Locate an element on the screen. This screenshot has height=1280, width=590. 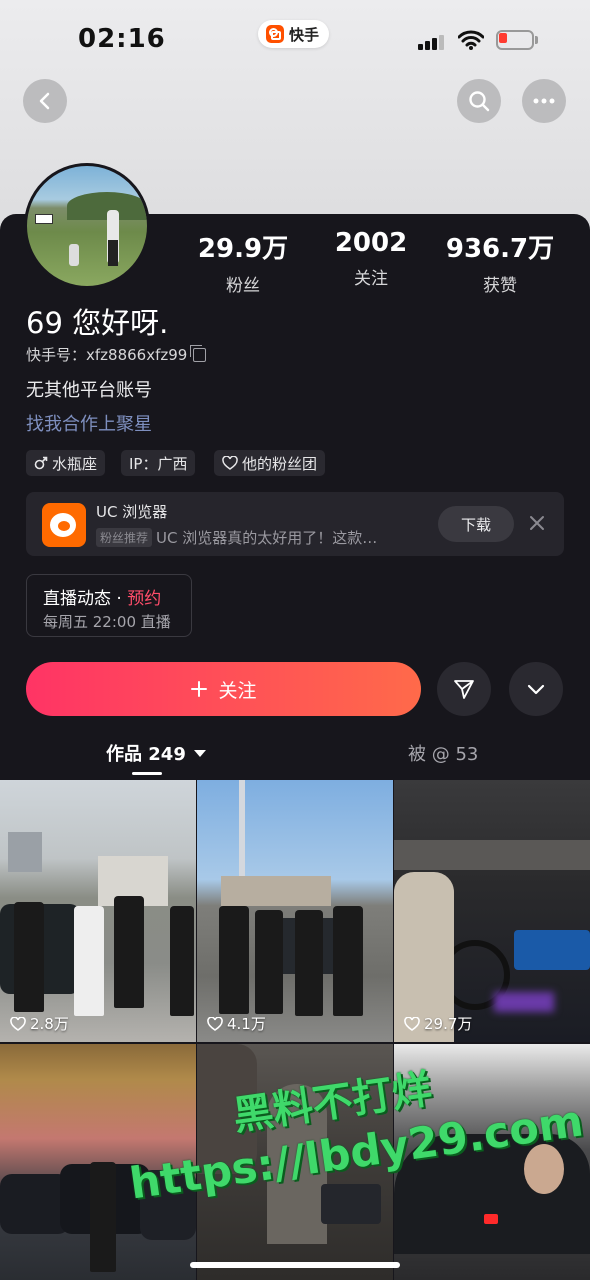
kuaishou-logo-icon is located at coordinates (275, 34).